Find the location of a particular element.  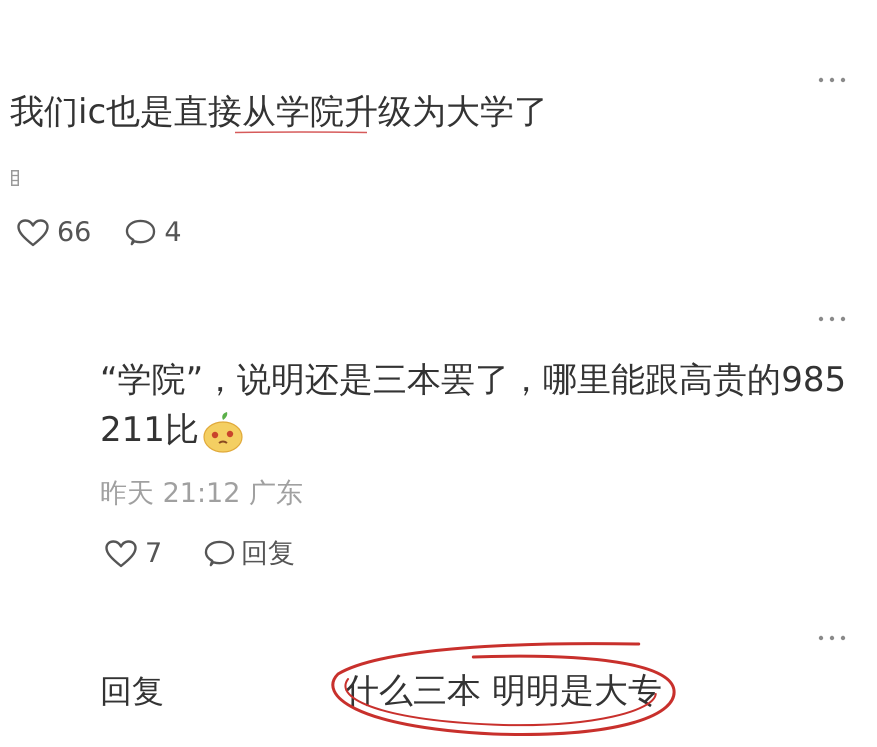

comment-text: 我们ic也是直接从学院升级为大学了 is located at coordinates (279, 112).